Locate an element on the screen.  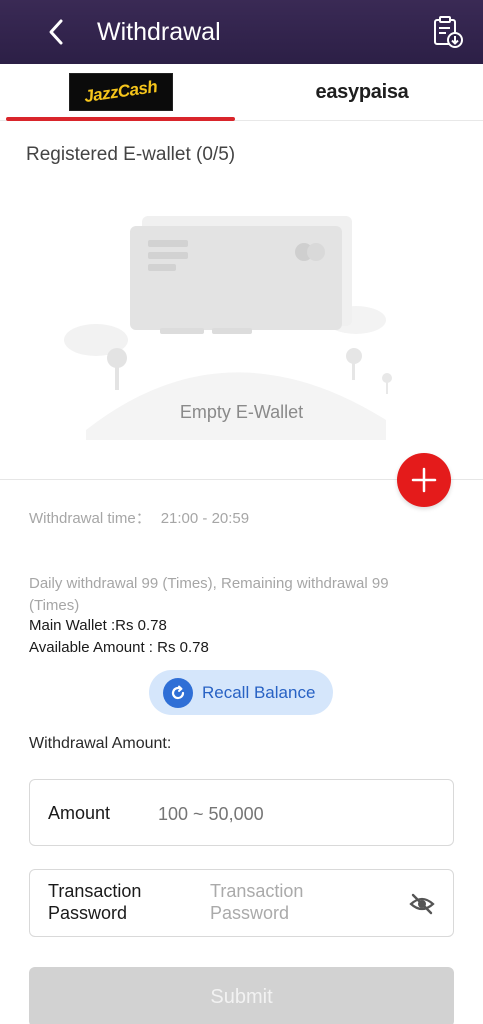
add-wallet-button is located at coordinates (424, 480).